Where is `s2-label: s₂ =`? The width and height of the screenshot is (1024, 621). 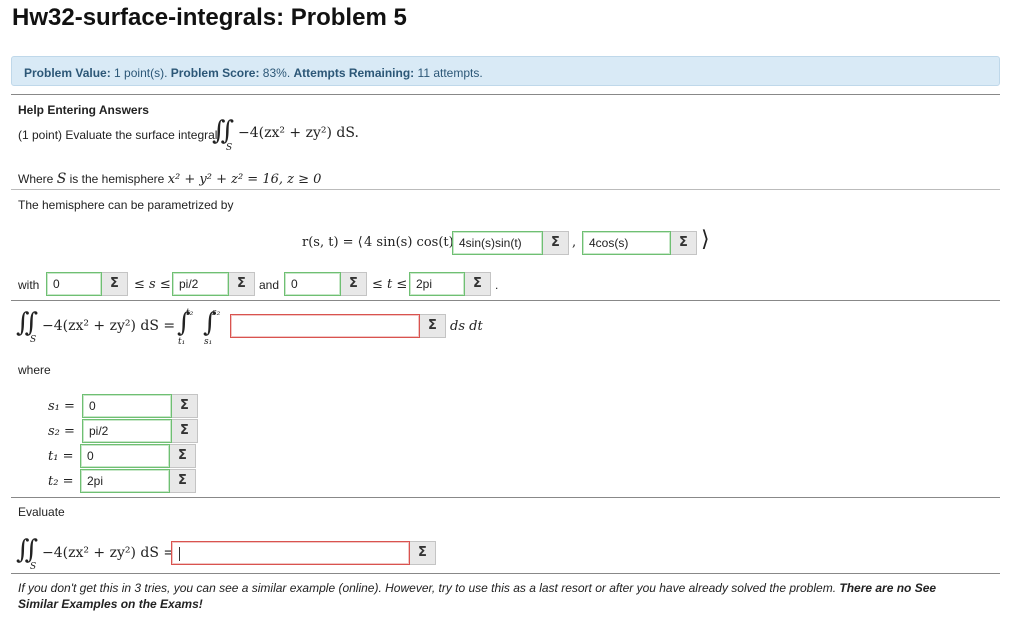
s2-label: s₂ = is located at coordinates (61, 431).